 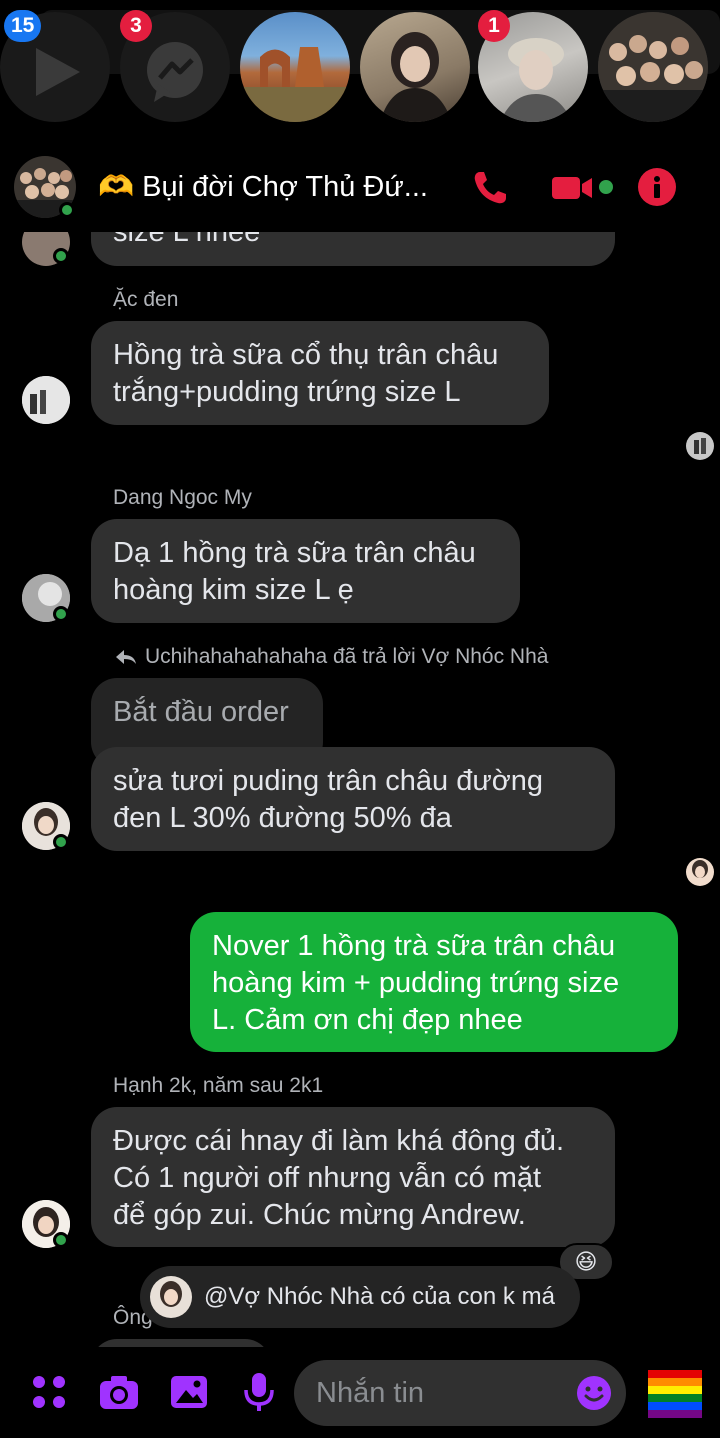 What do you see at coordinates (306, 355) in the screenshot?
I see `message-line: Hồng trà sữa cổ thụ trân châu` at bounding box center [306, 355].